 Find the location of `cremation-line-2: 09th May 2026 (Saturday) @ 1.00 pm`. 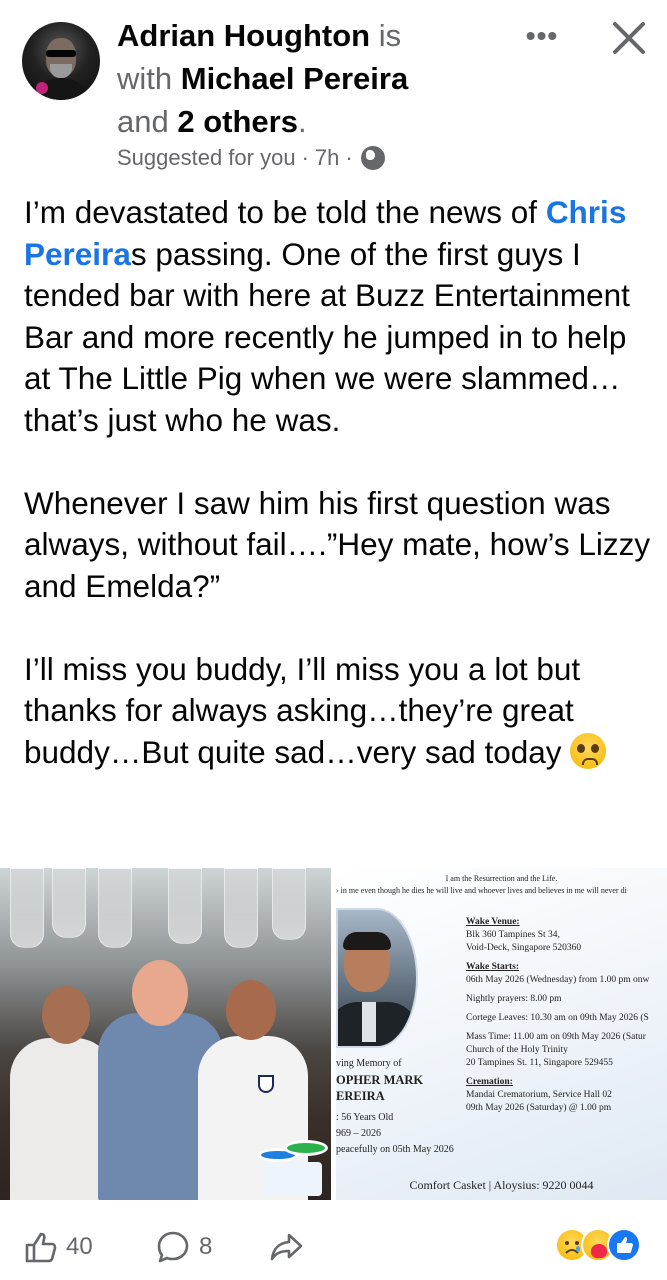

cremation-line-2: 09th May 2026 (Saturday) @ 1.00 pm is located at coordinates (539, 1108).